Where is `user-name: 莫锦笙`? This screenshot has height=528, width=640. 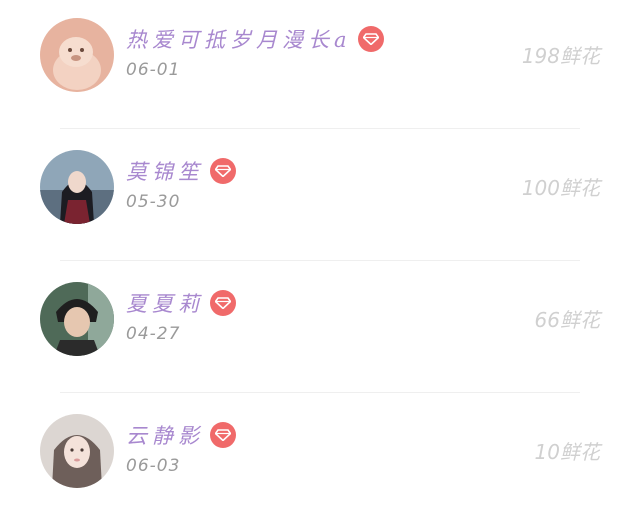 user-name: 莫锦笙 is located at coordinates (165, 171).